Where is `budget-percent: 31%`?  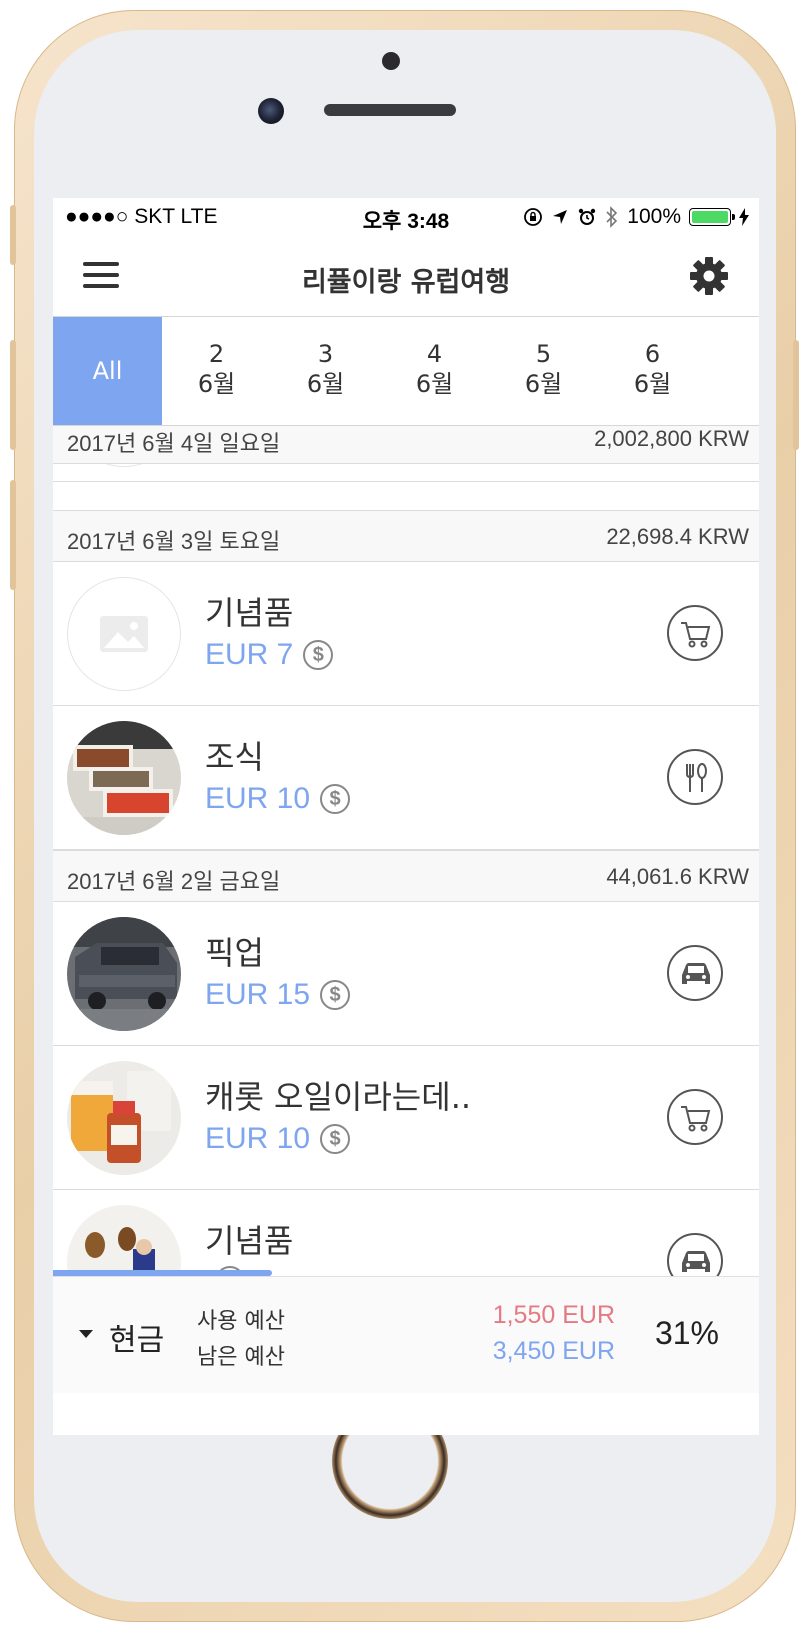
budget-percent: 31% is located at coordinates (686, 1333).